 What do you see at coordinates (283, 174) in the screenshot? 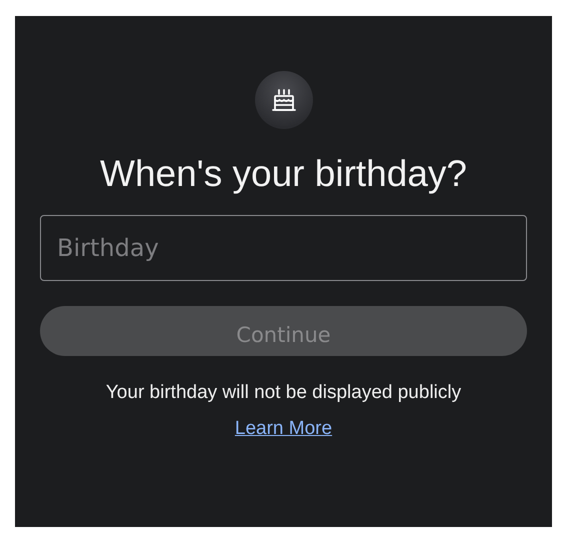
I see `dialog-title: When's your birthday?` at bounding box center [283, 174].